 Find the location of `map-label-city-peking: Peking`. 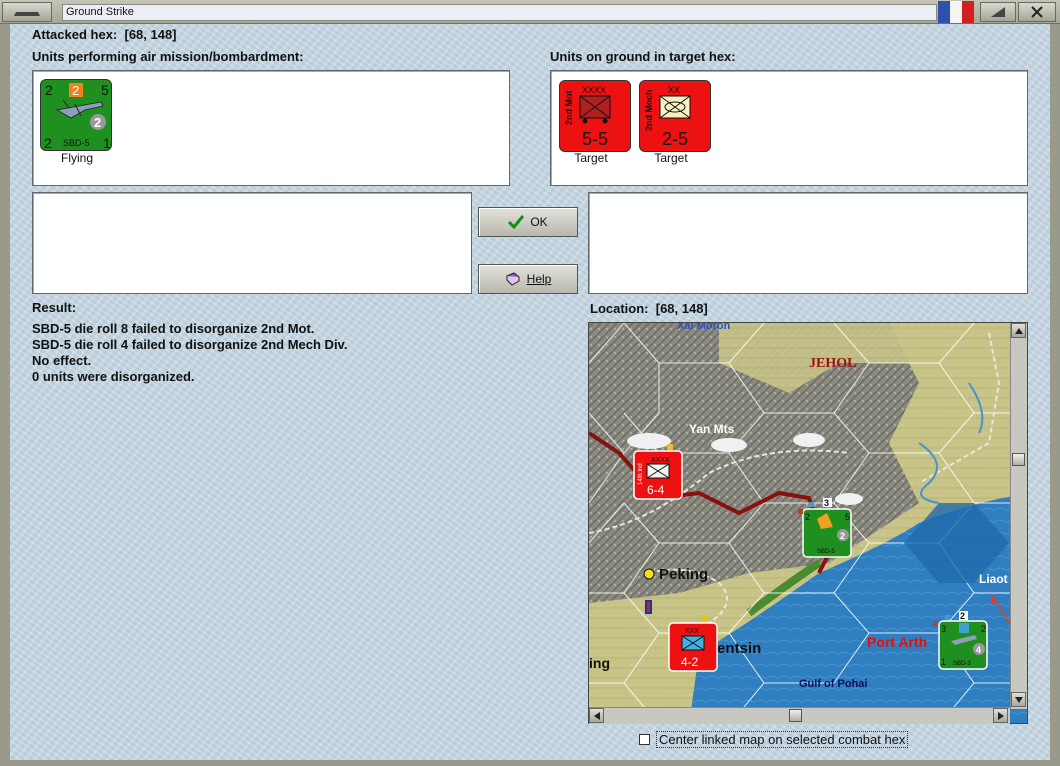

map-label-city-peking: Peking is located at coordinates (683, 574).